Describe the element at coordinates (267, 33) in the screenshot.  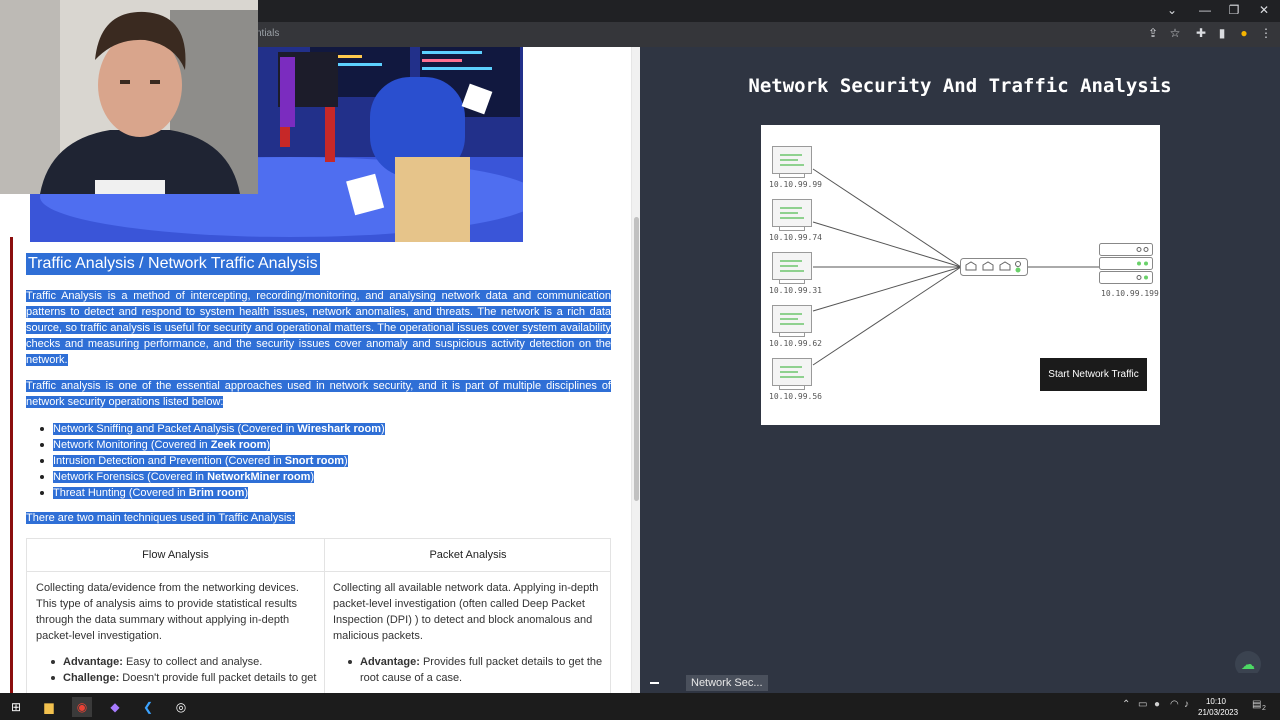
I see `address-bar-text: ntials` at that location.